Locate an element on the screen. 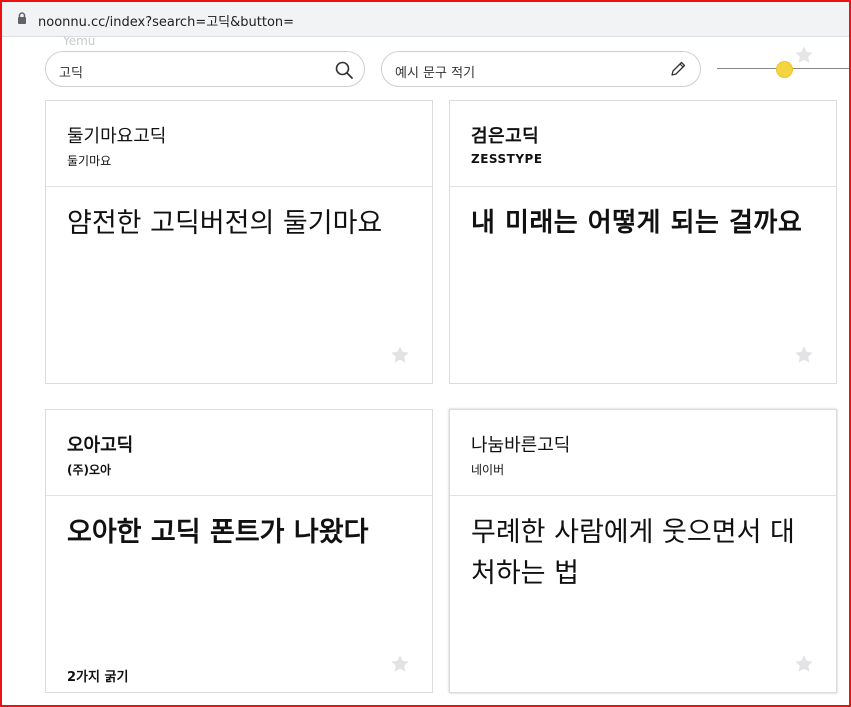 The image size is (851, 707). font-maker: (주)오아 is located at coordinates (89, 470).